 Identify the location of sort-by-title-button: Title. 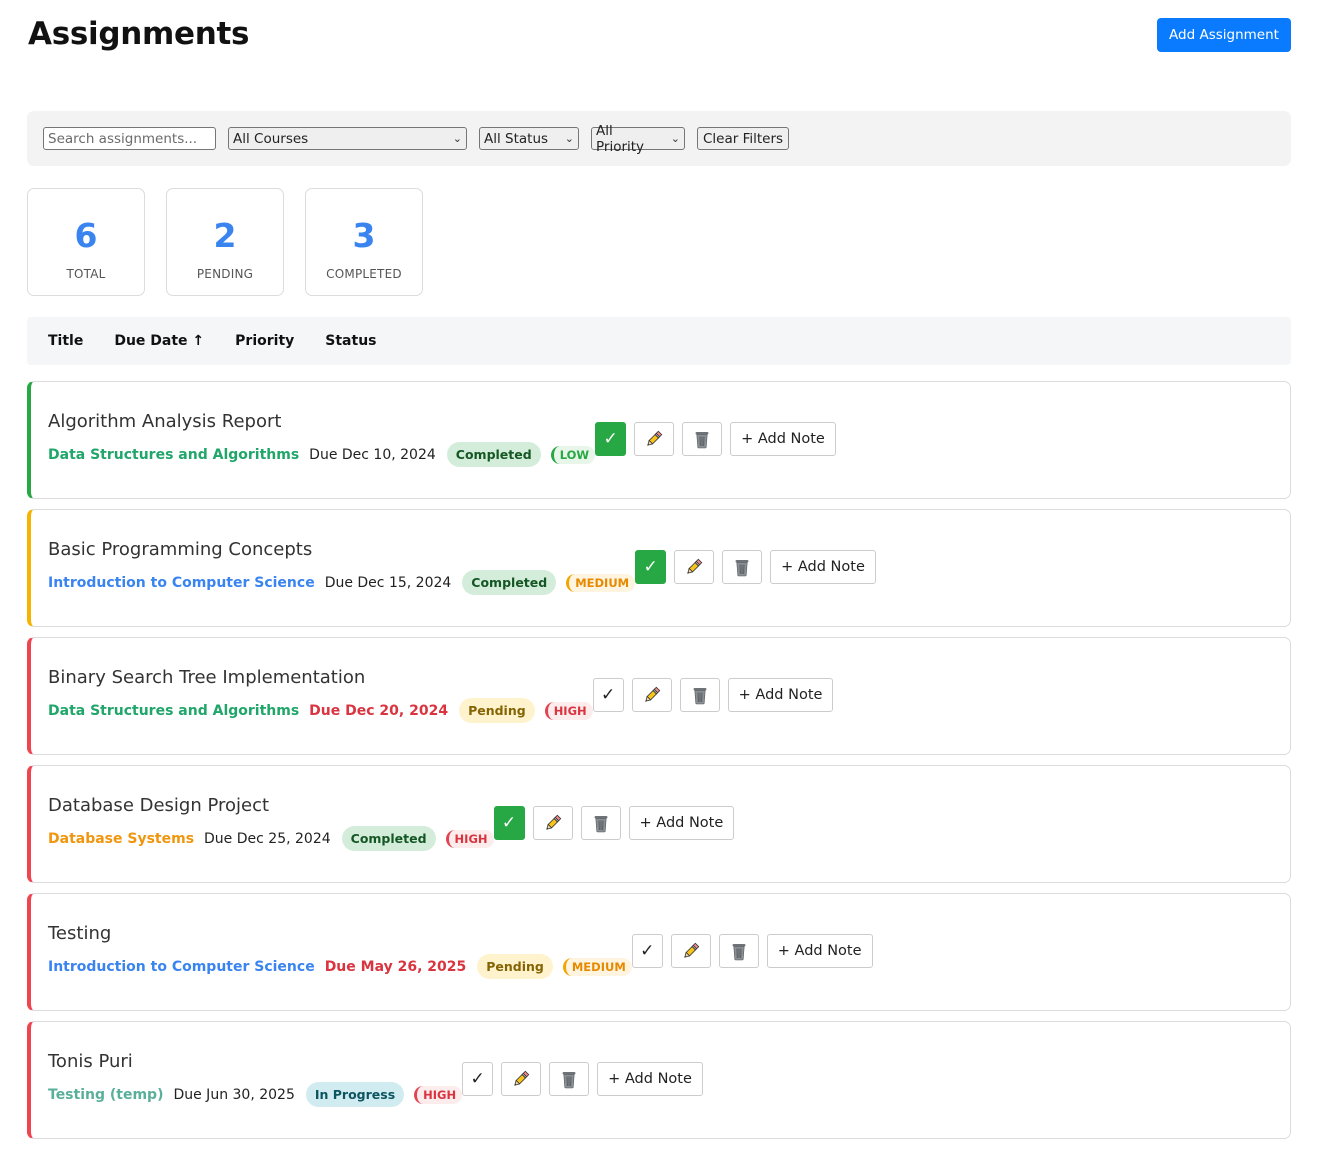
(65, 341).